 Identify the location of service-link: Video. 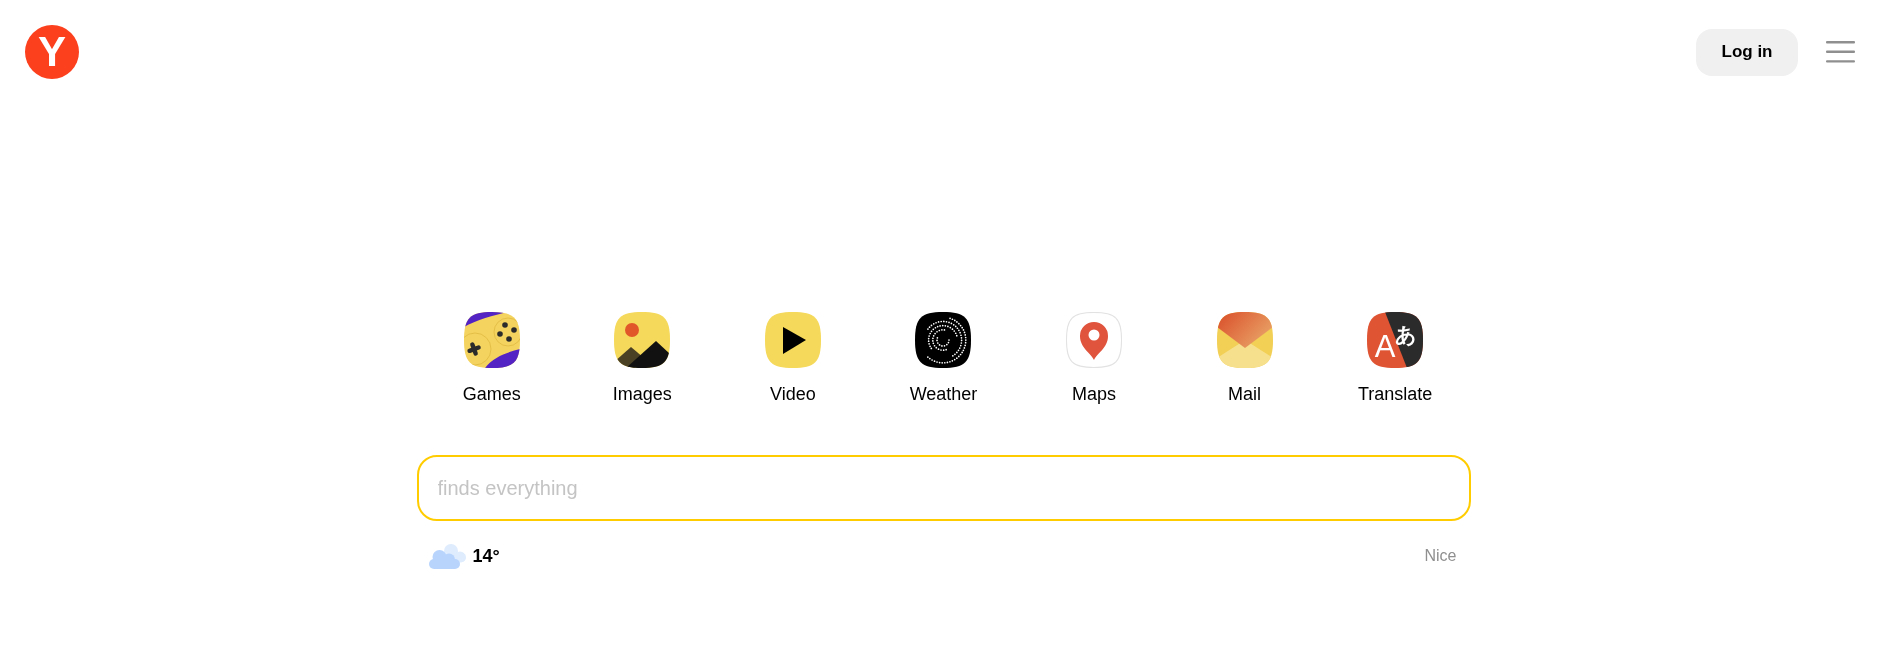
(792, 358).